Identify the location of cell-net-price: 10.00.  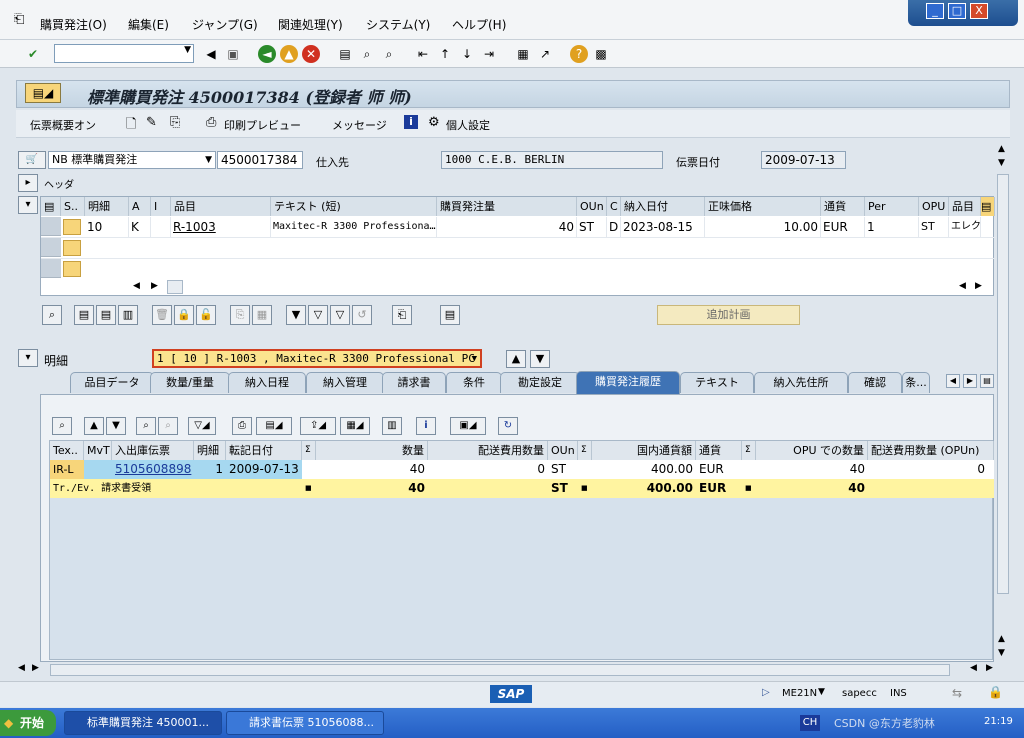
(763, 227).